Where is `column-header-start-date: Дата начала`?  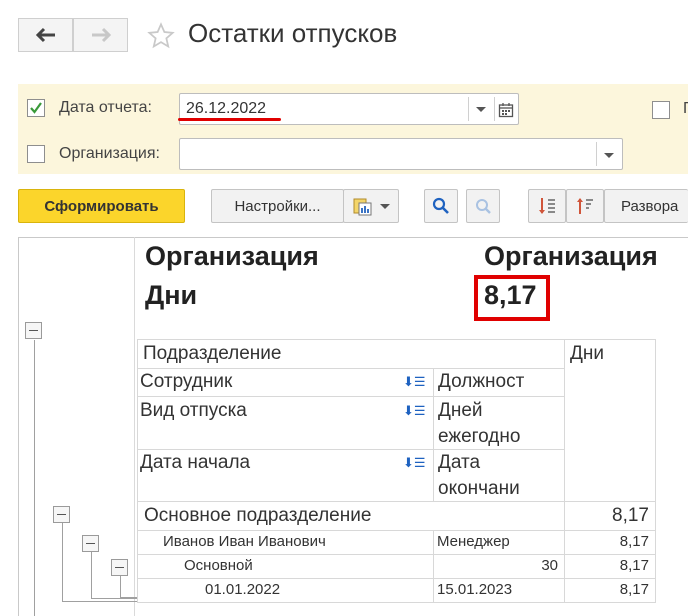
column-header-start-date: Дата начала is located at coordinates (195, 462).